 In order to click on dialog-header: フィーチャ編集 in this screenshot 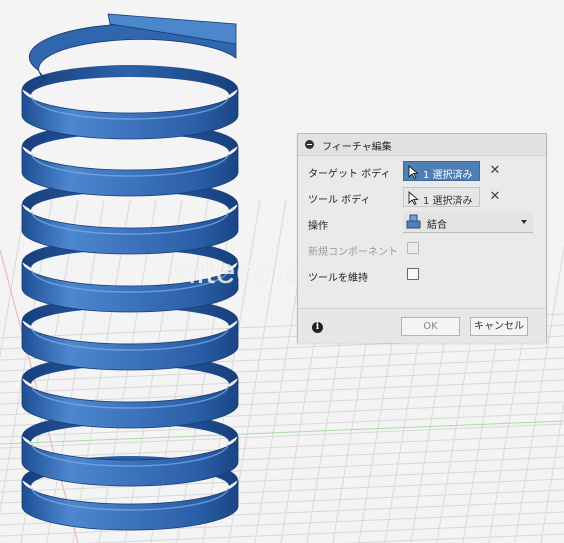, I will do `click(422, 145)`.